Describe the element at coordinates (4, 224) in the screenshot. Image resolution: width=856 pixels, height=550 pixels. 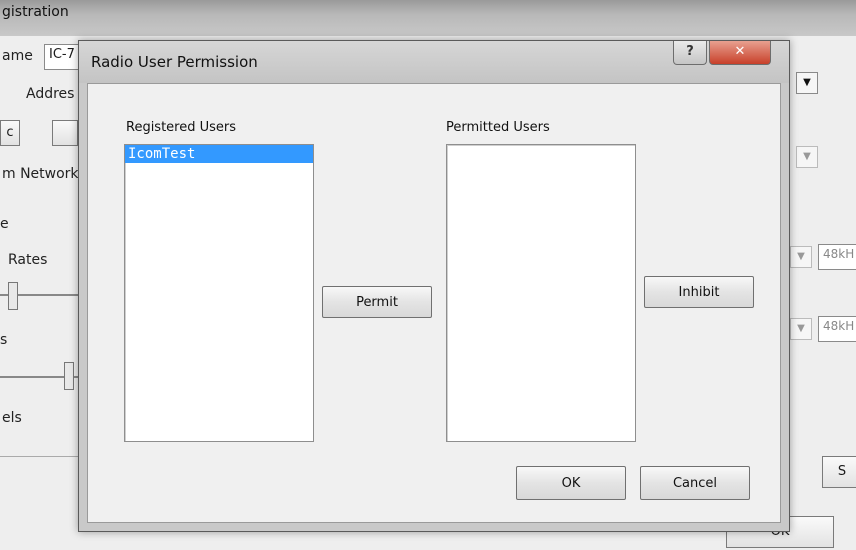
I see `e-fragment-label: e` at that location.